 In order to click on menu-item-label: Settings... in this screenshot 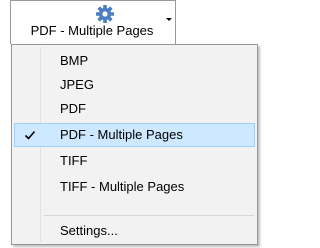, I will do `click(89, 230)`.